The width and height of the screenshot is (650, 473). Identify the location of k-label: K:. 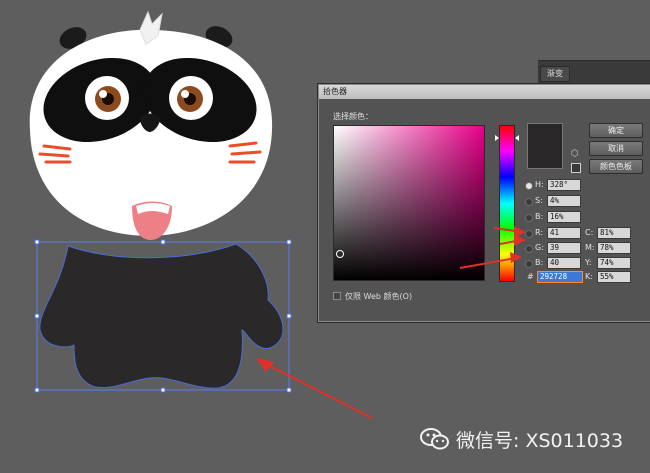
(589, 276).